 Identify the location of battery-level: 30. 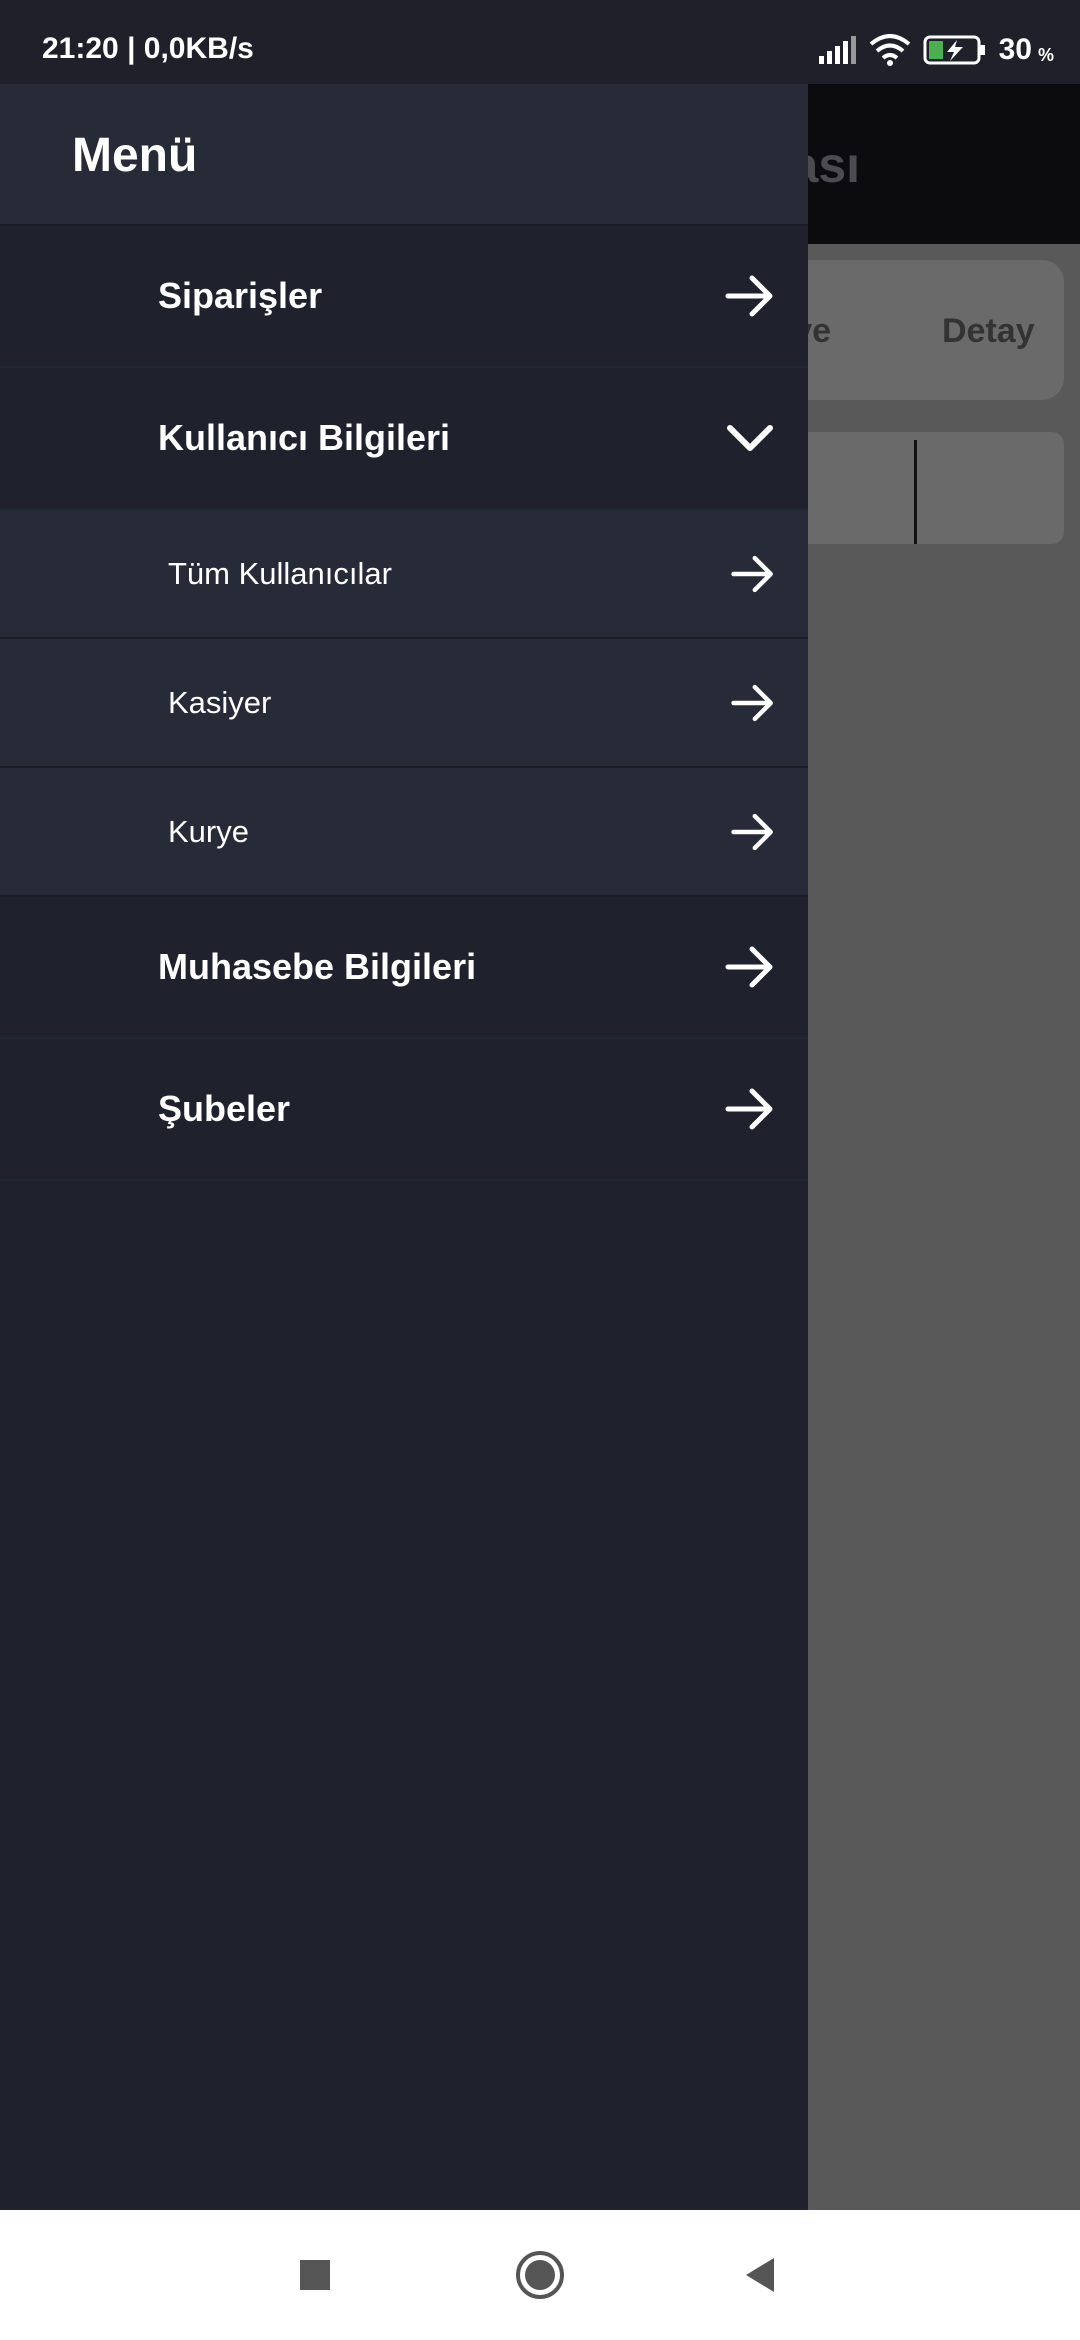
(1015, 49).